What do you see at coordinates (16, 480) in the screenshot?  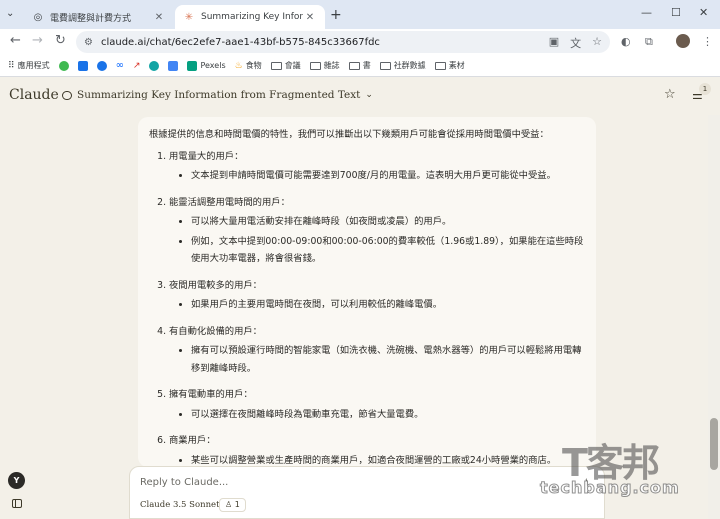 I see `user-avatar: Y` at bounding box center [16, 480].